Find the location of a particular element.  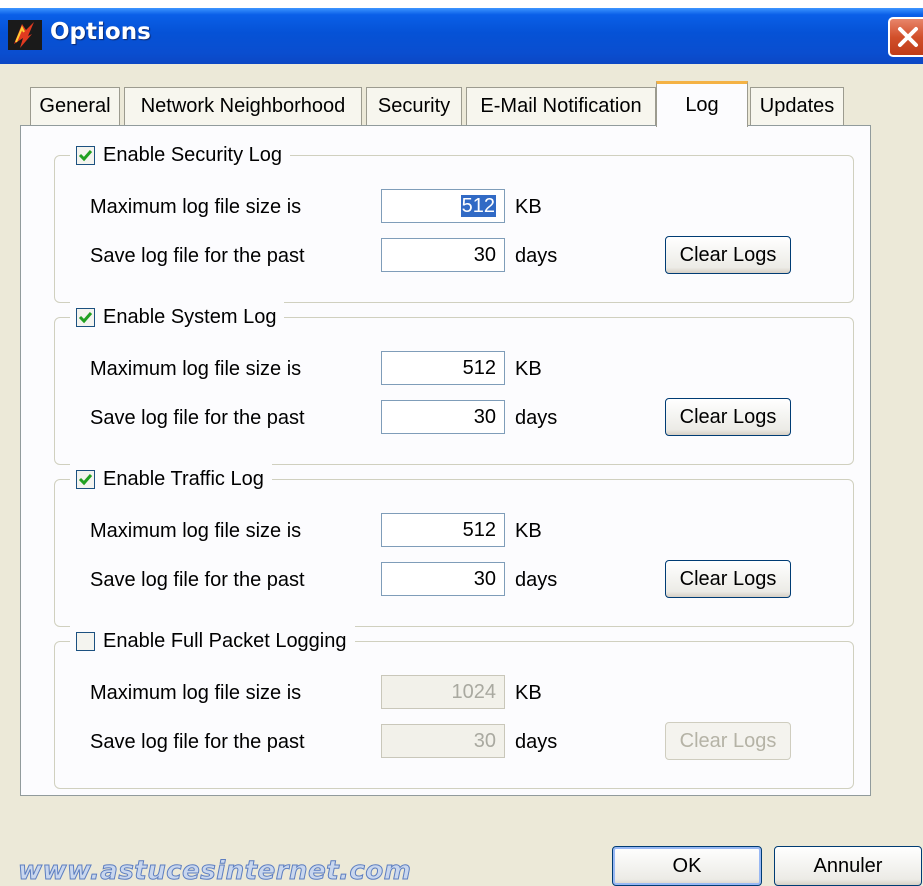

security-save-days-input: 30 is located at coordinates (443, 255).